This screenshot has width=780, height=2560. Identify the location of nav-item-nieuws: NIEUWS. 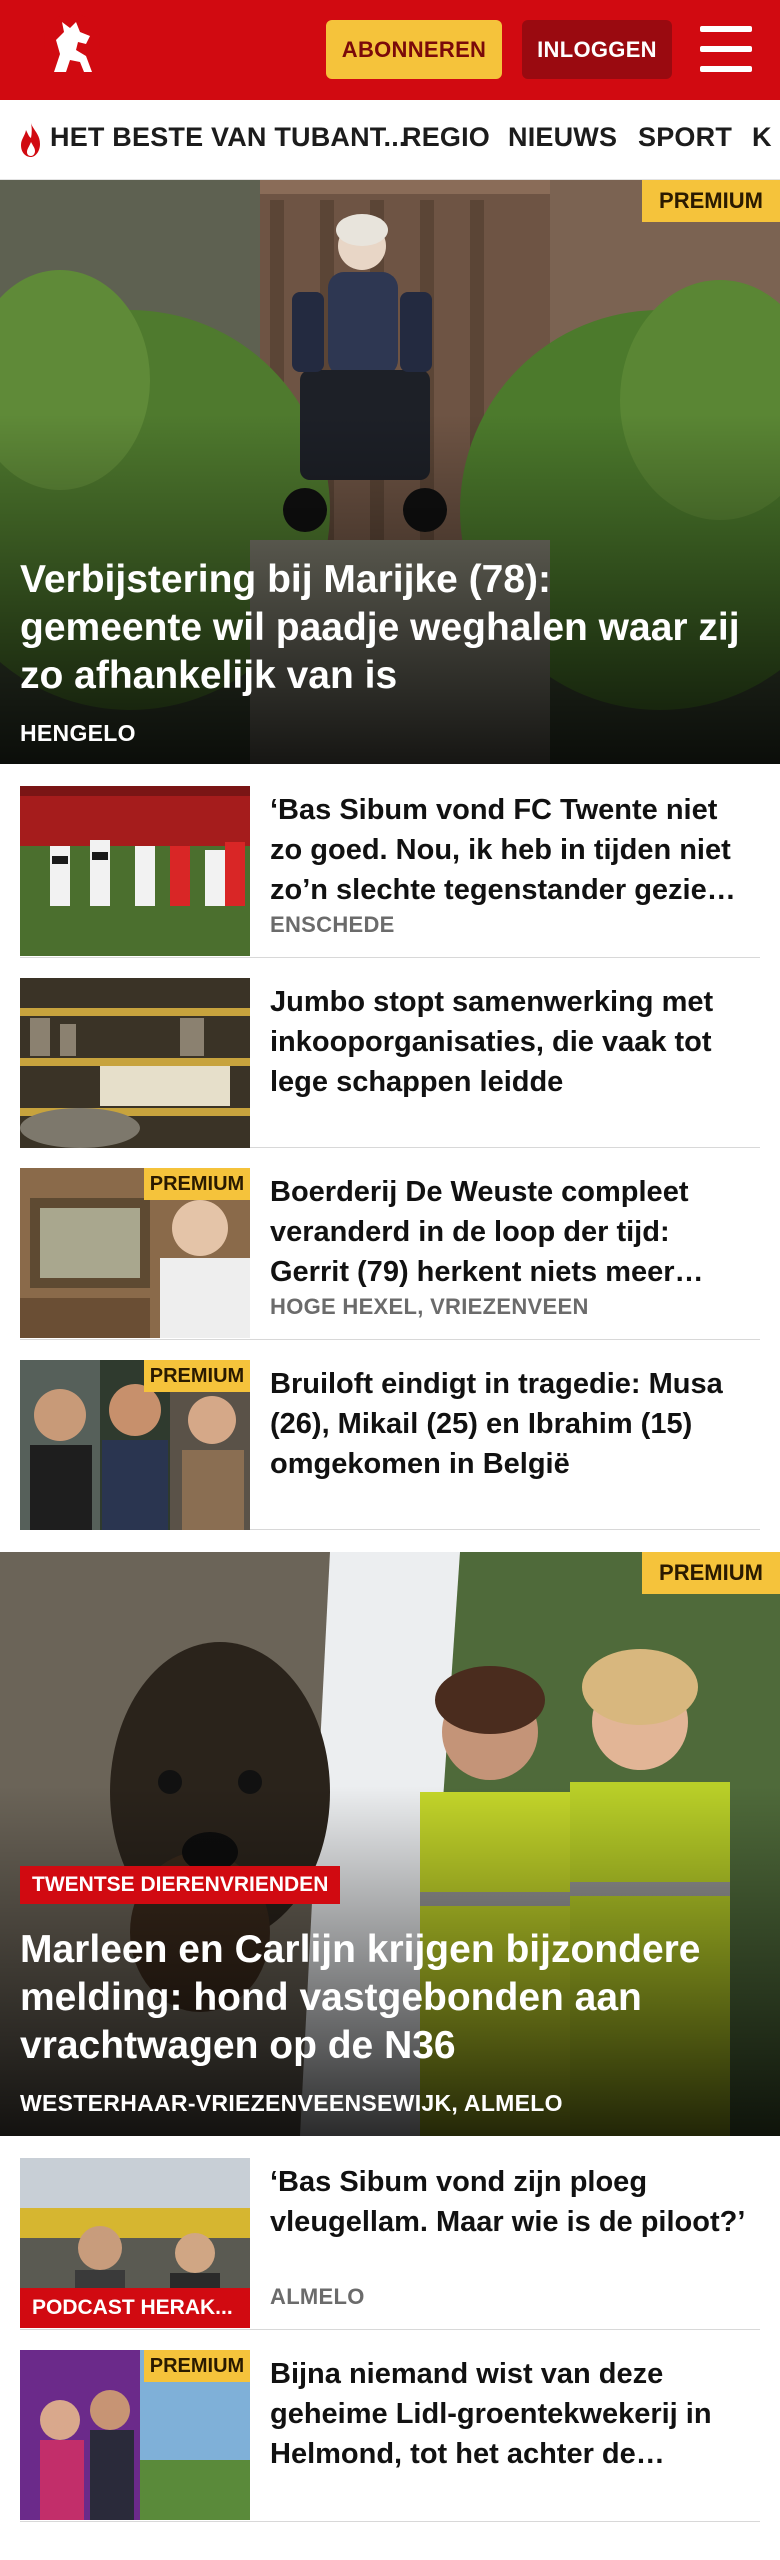
(562, 137).